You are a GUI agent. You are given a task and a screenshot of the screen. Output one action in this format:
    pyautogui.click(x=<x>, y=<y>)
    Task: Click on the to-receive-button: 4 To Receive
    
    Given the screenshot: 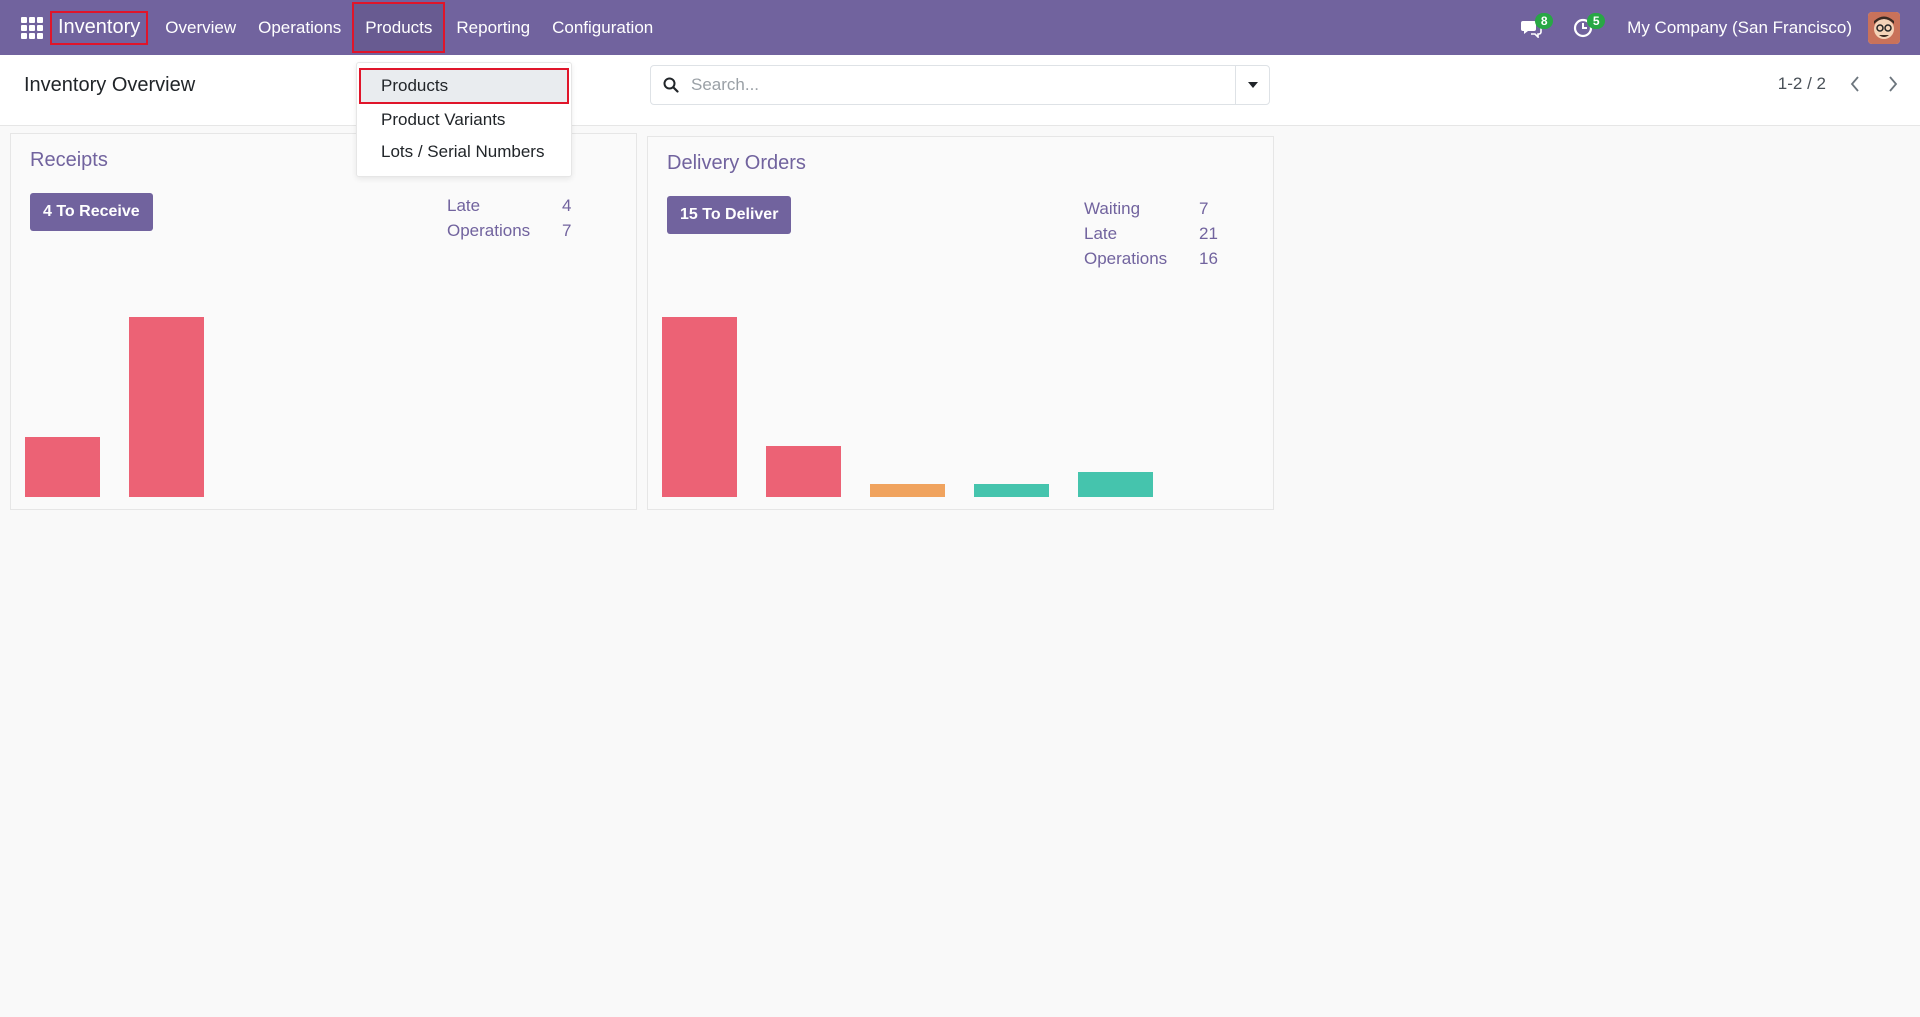 What is the action you would take?
    pyautogui.click(x=91, y=212)
    